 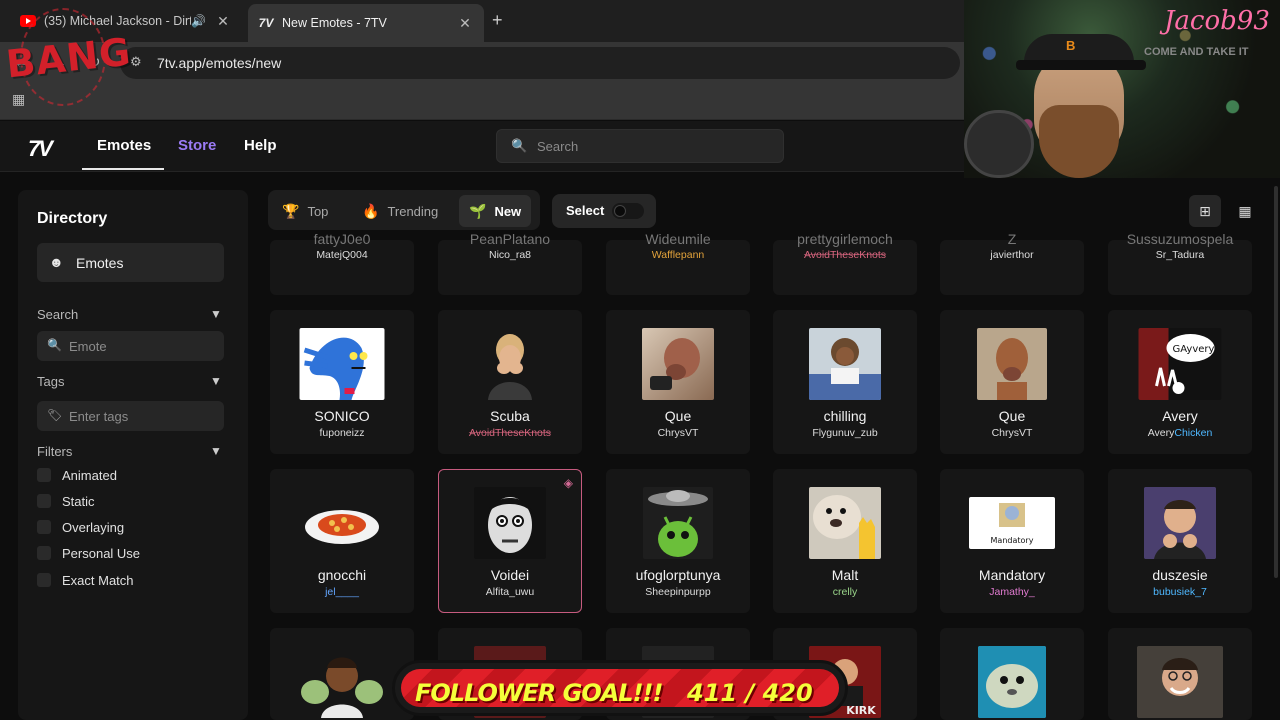 What do you see at coordinates (342, 255) in the screenshot?
I see `emote-author: MatejQ004` at bounding box center [342, 255].